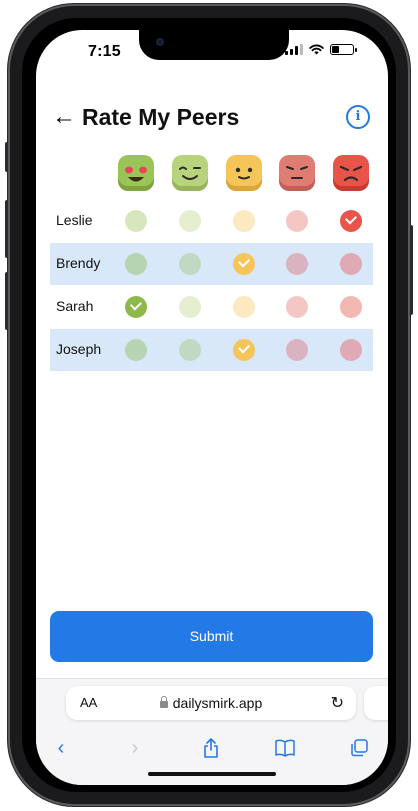  I want to click on annoyed-face-icon, so click(297, 173).